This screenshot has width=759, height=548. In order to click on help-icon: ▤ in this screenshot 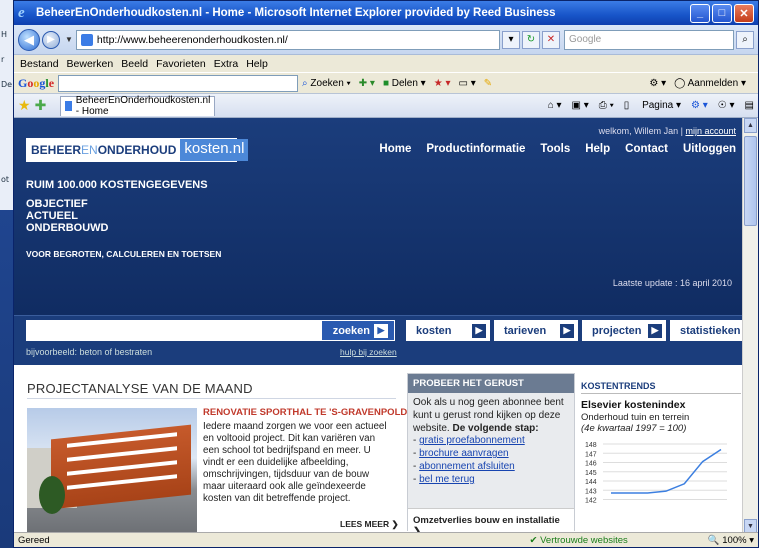, I will do `click(749, 105)`.